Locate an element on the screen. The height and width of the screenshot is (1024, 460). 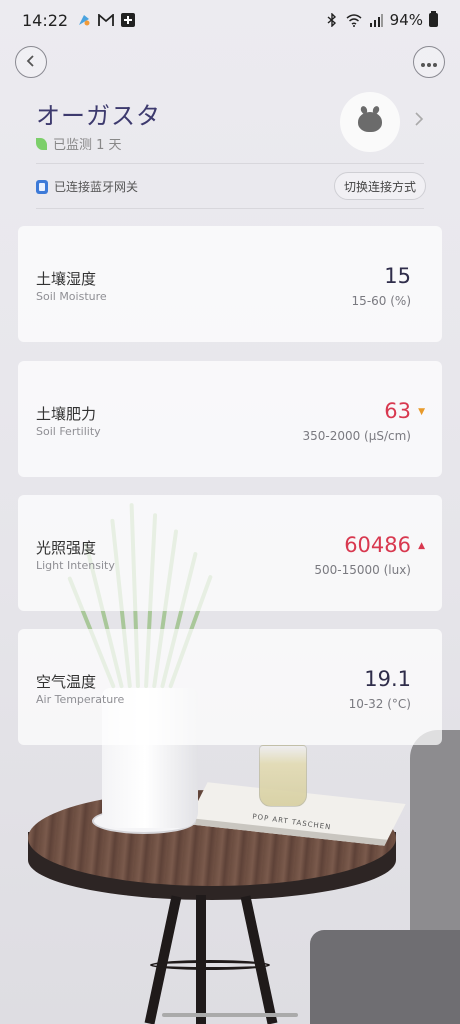
more-options-button is located at coordinates (429, 62).